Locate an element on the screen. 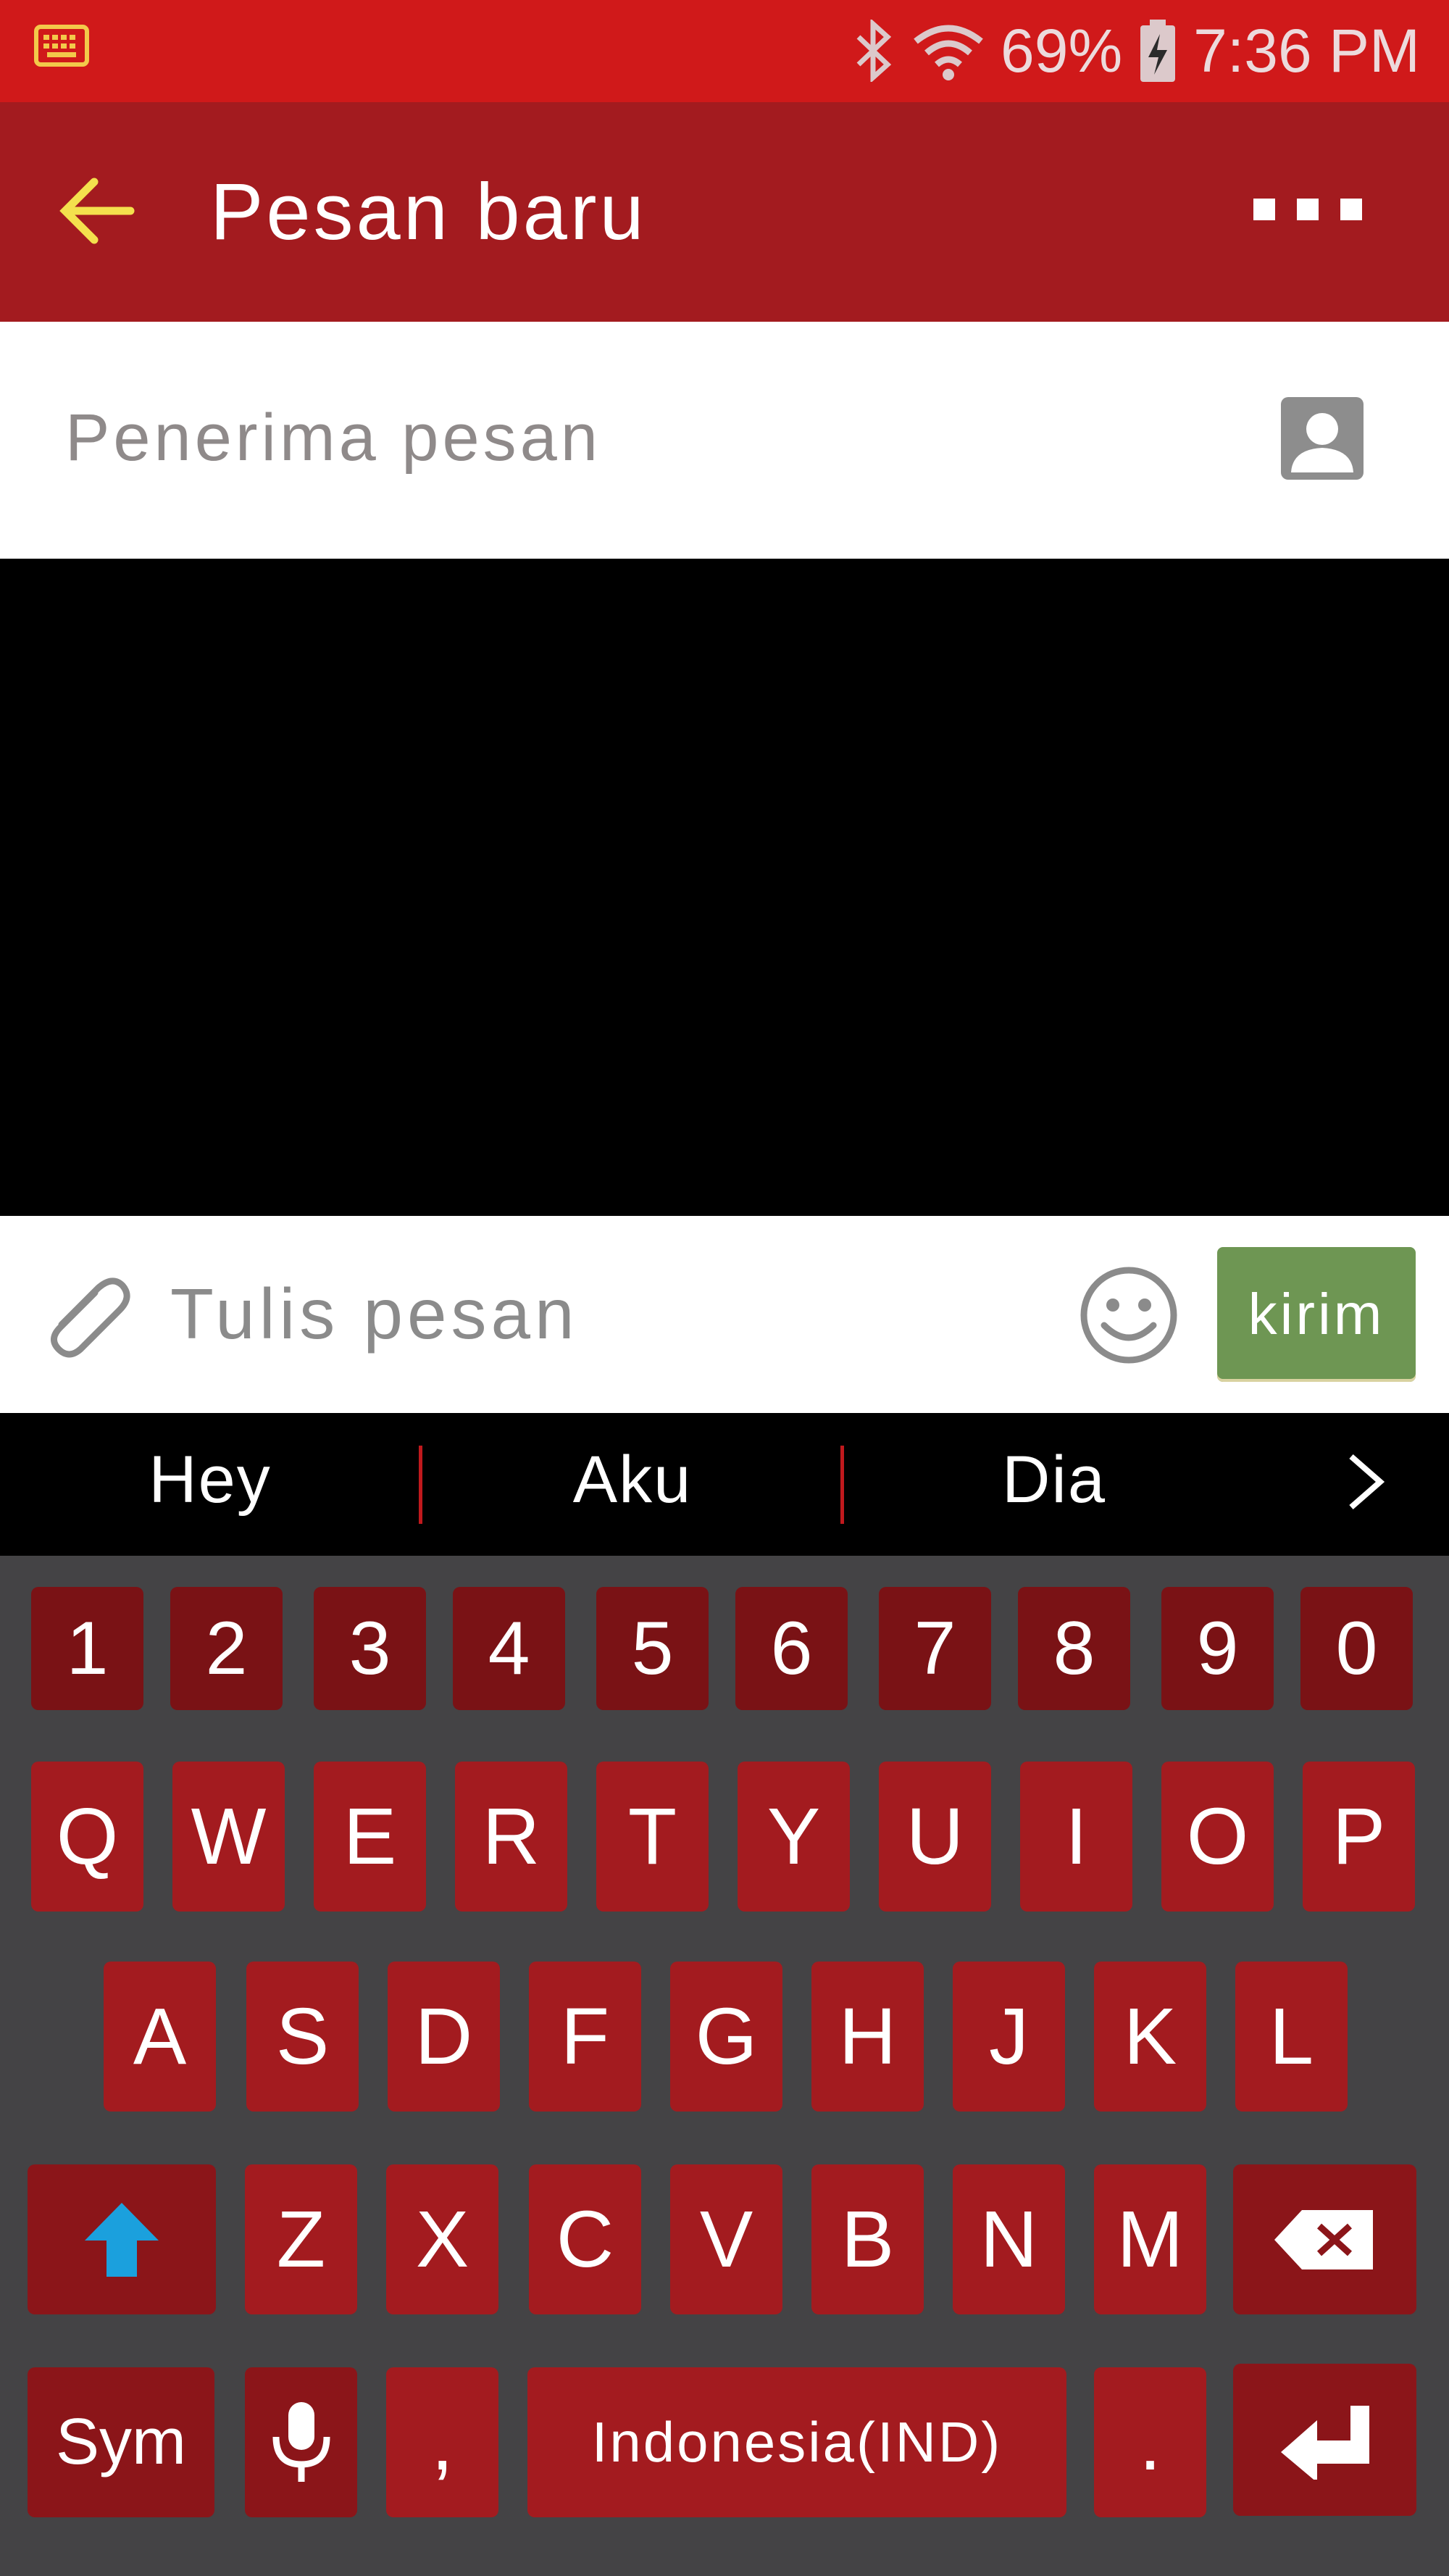  key-j: J is located at coordinates (1009, 2037).